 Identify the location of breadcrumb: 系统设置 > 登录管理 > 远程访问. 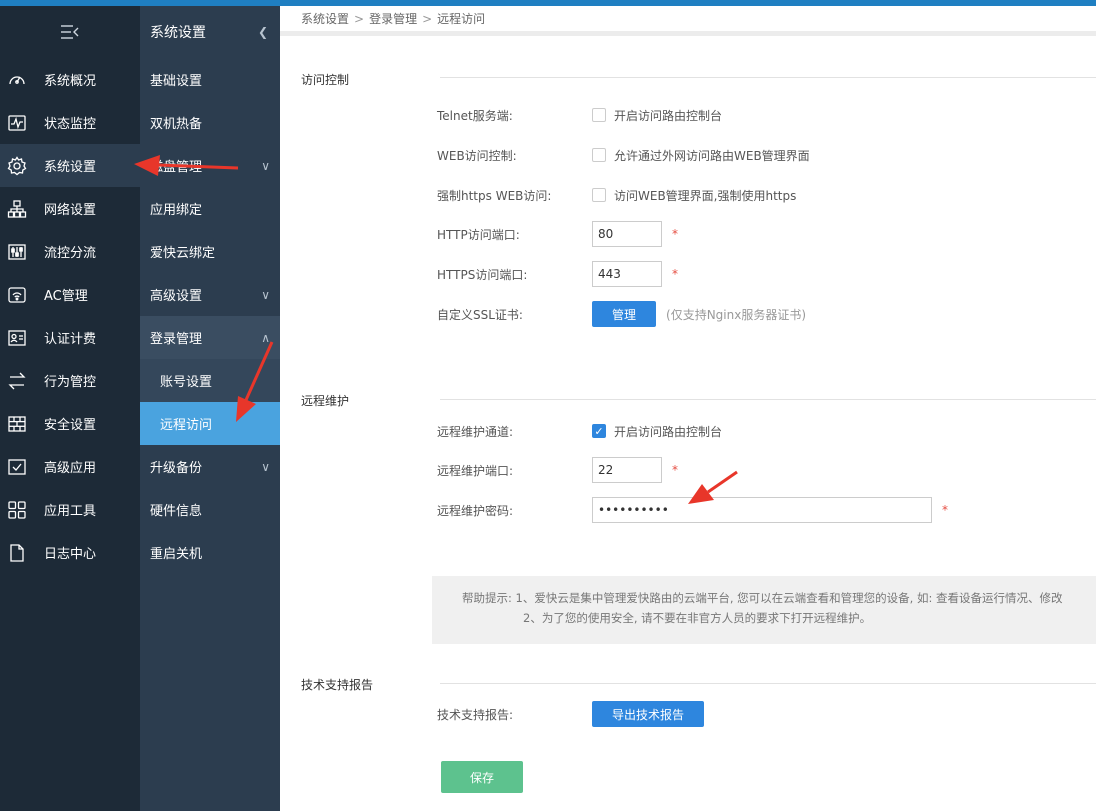
(688, 21).